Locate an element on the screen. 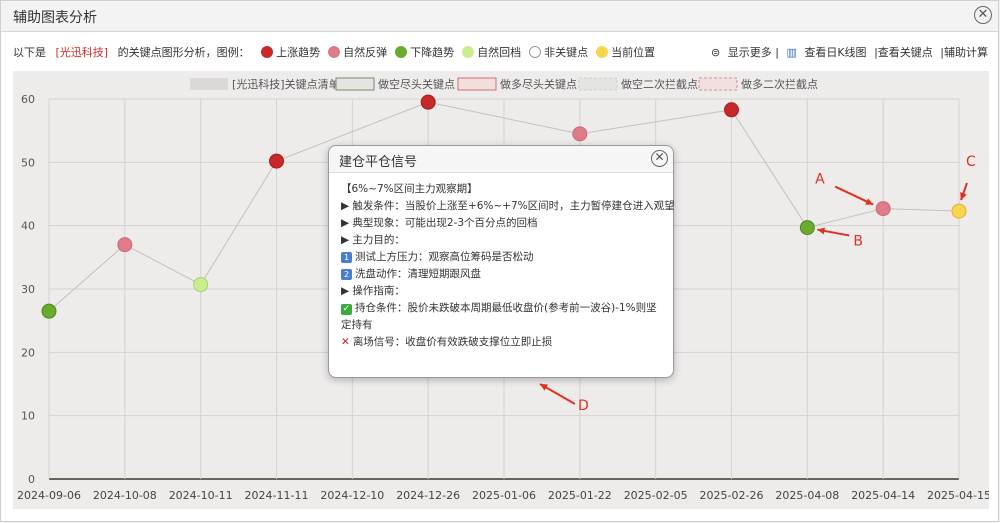  x-tick-label: 2025-04-15 is located at coordinates (958, 495).